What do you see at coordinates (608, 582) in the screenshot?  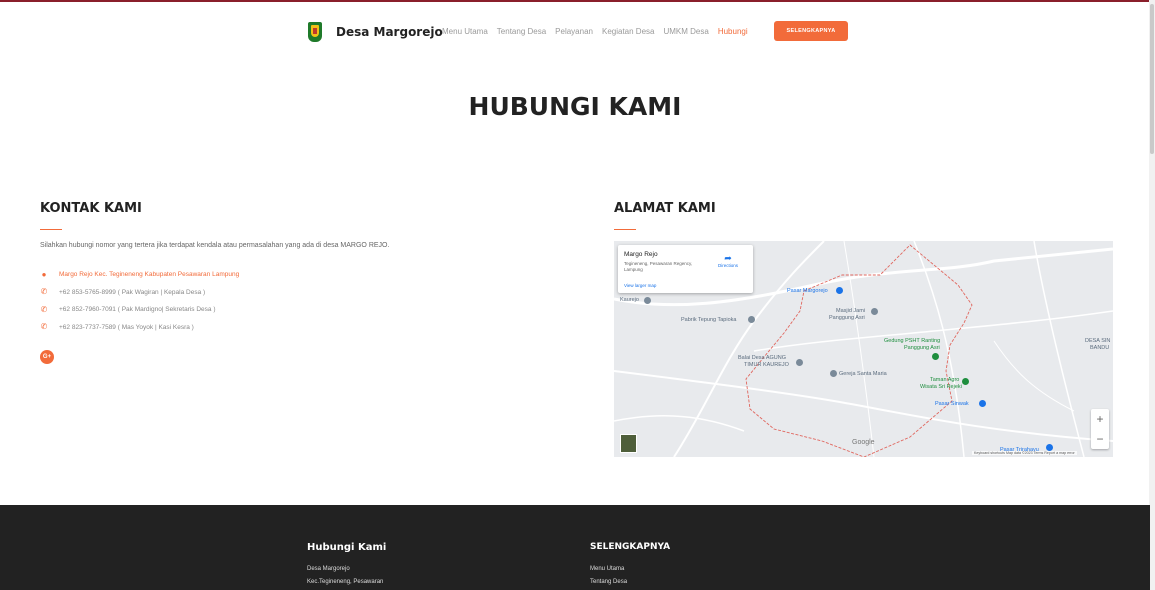 I see `footer-link-tentang-desa: Tentang Desa` at bounding box center [608, 582].